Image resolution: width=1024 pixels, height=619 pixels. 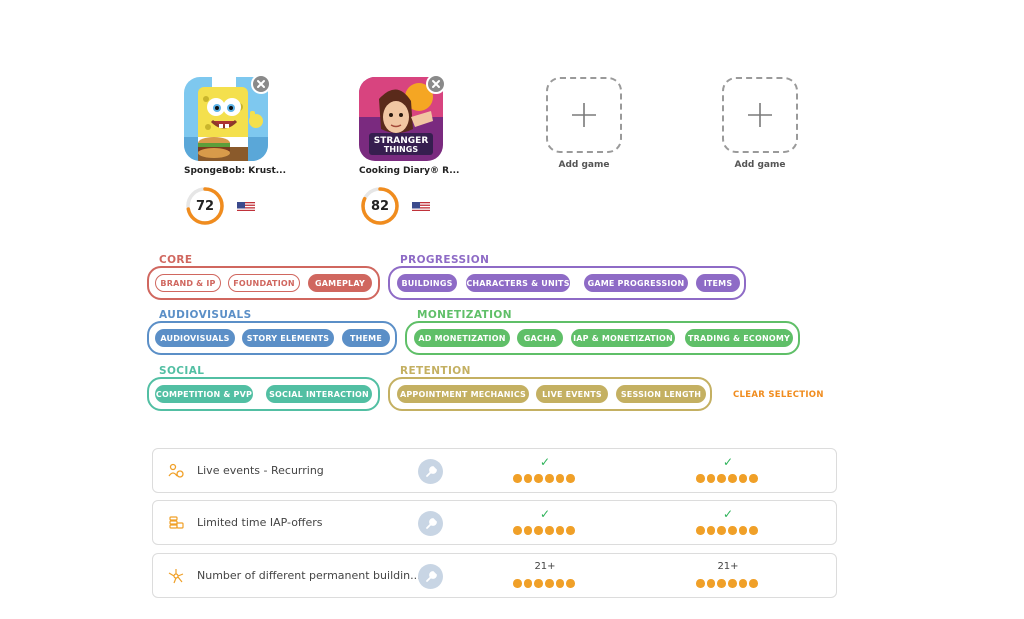 I want to click on live-events-icon, so click(x=176, y=470).